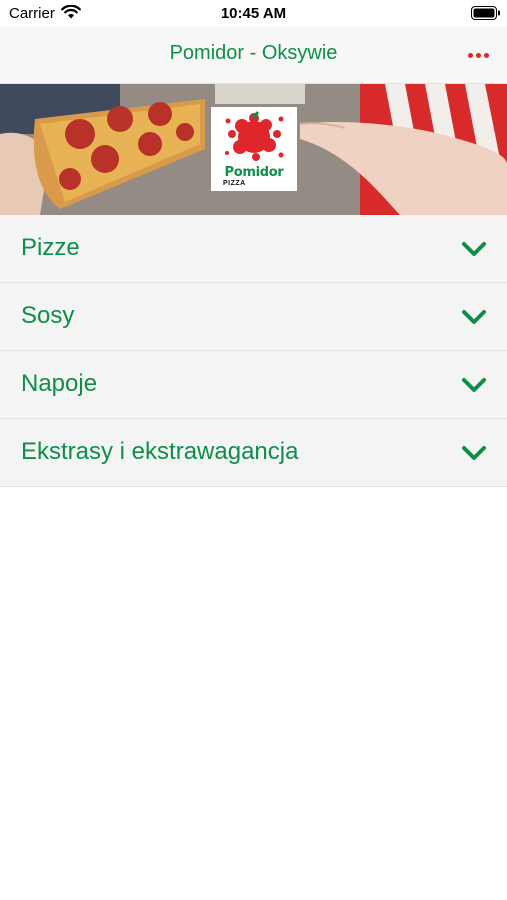  What do you see at coordinates (253, 249) in the screenshot?
I see `category-row-pizze: Pizze` at bounding box center [253, 249].